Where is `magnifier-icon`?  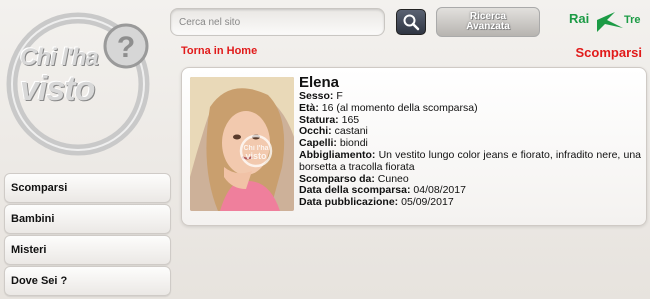 magnifier-icon is located at coordinates (411, 22).